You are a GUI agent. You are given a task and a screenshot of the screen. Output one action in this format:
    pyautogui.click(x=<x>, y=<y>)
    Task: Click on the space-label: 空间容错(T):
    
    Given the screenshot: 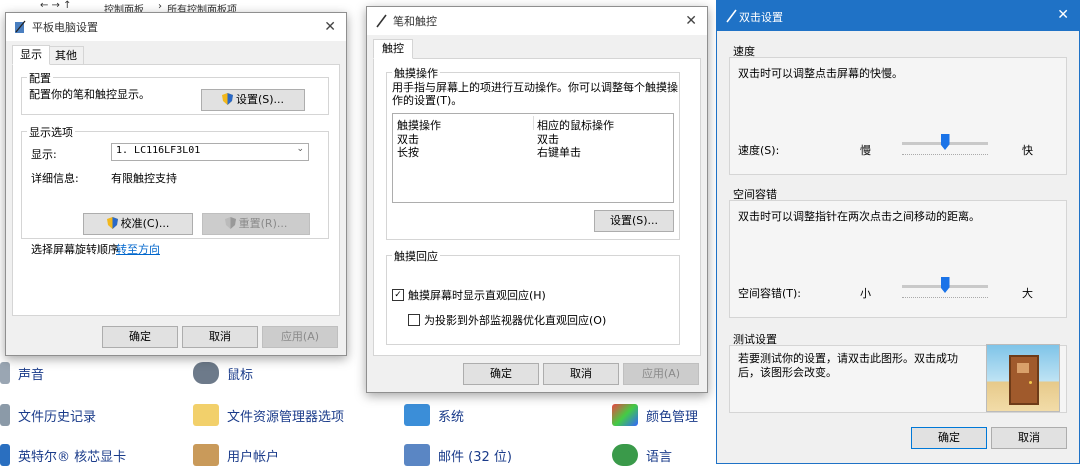 What is the action you would take?
    pyautogui.click(x=770, y=293)
    